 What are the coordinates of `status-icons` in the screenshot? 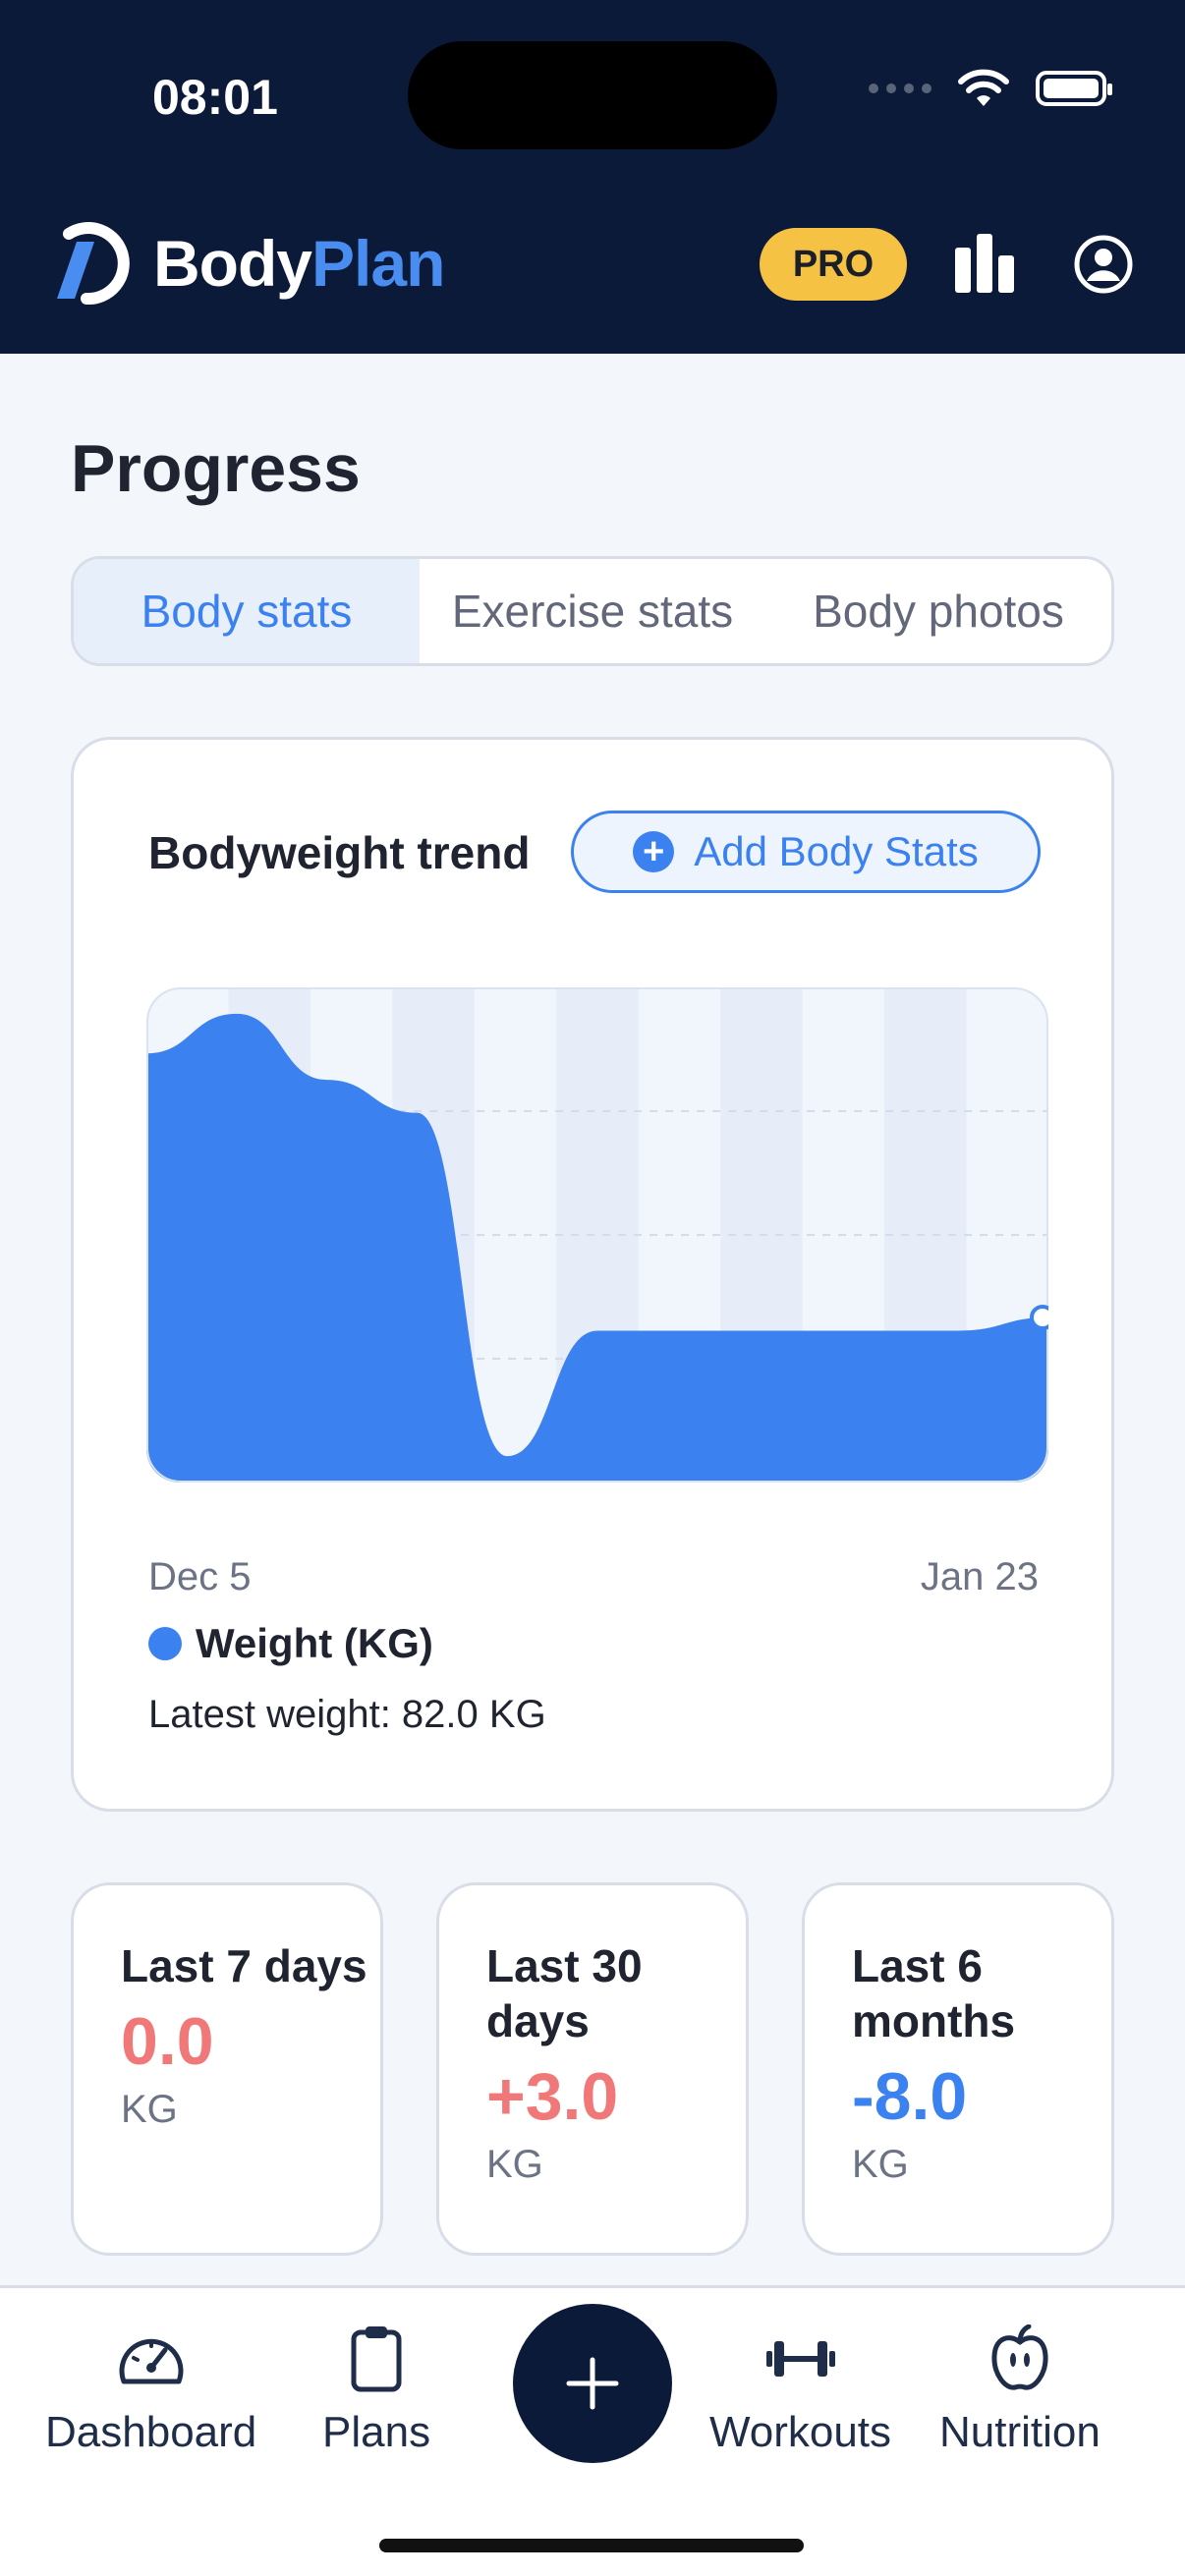 It's located at (991, 88).